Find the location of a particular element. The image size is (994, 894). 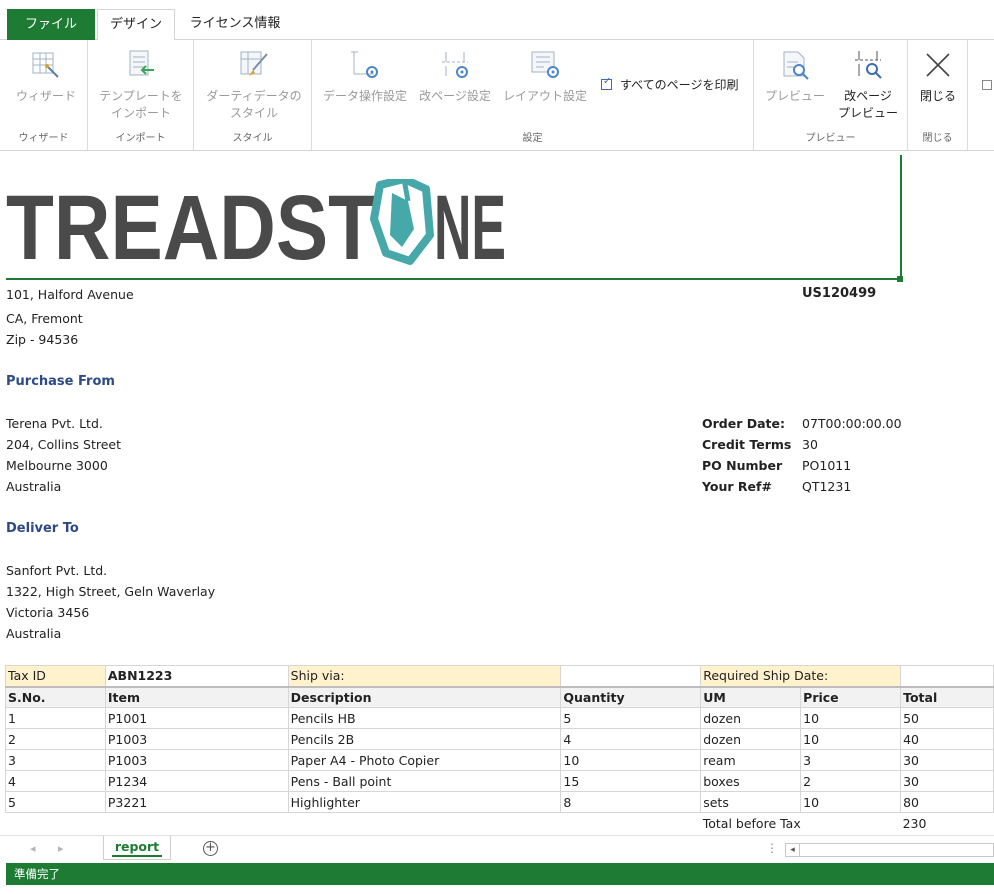

total-before-tax-label: Total before Tax is located at coordinates (801, 823).